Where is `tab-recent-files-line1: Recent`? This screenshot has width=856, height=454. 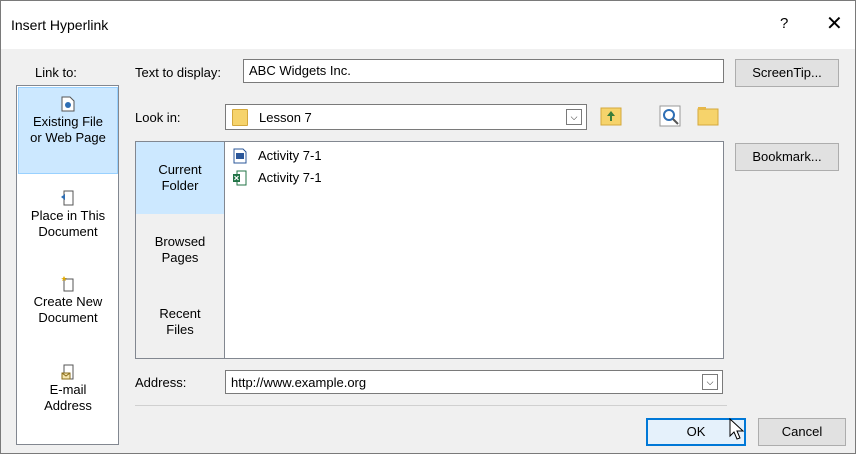
tab-recent-files-line1: Recent is located at coordinates (180, 313).